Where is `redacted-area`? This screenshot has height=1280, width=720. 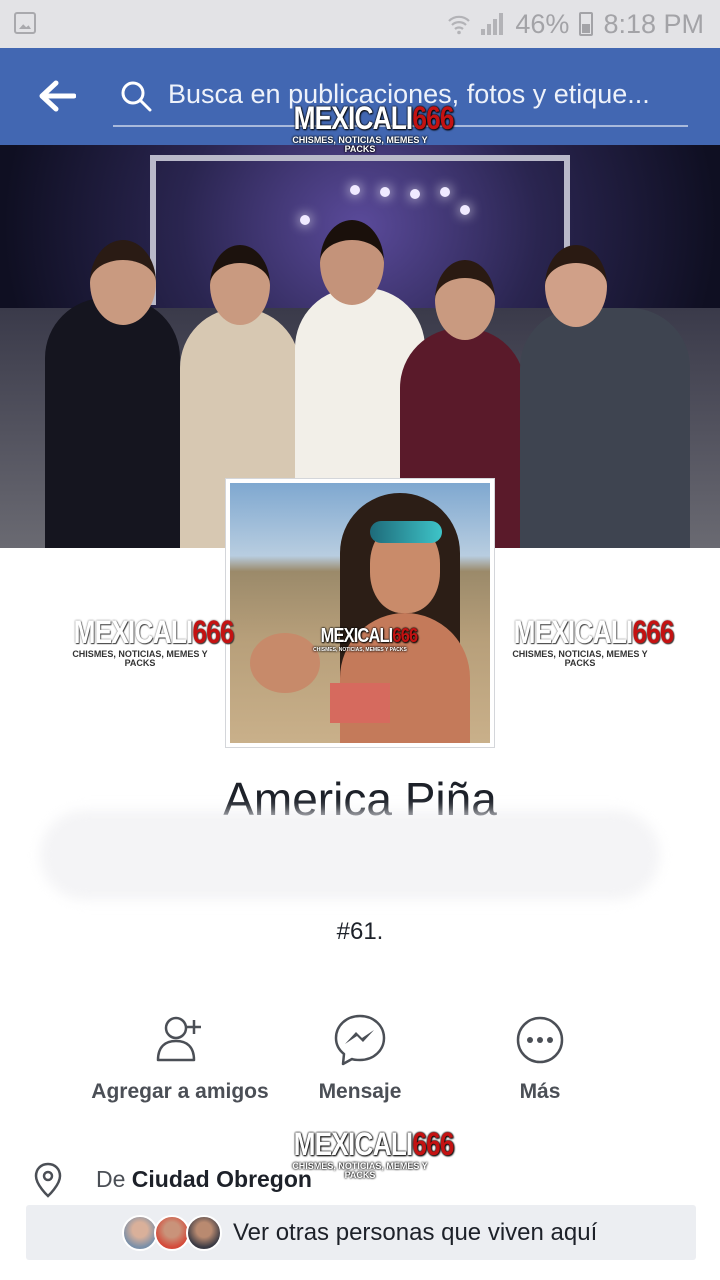
redacted-area is located at coordinates (350, 855).